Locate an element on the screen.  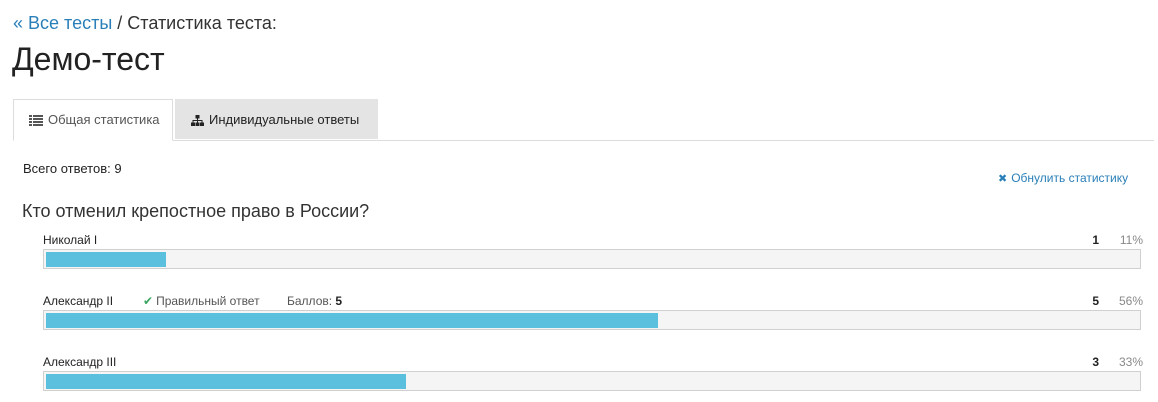
reset-statistics-label: Обнулить статистику is located at coordinates (1070, 178).